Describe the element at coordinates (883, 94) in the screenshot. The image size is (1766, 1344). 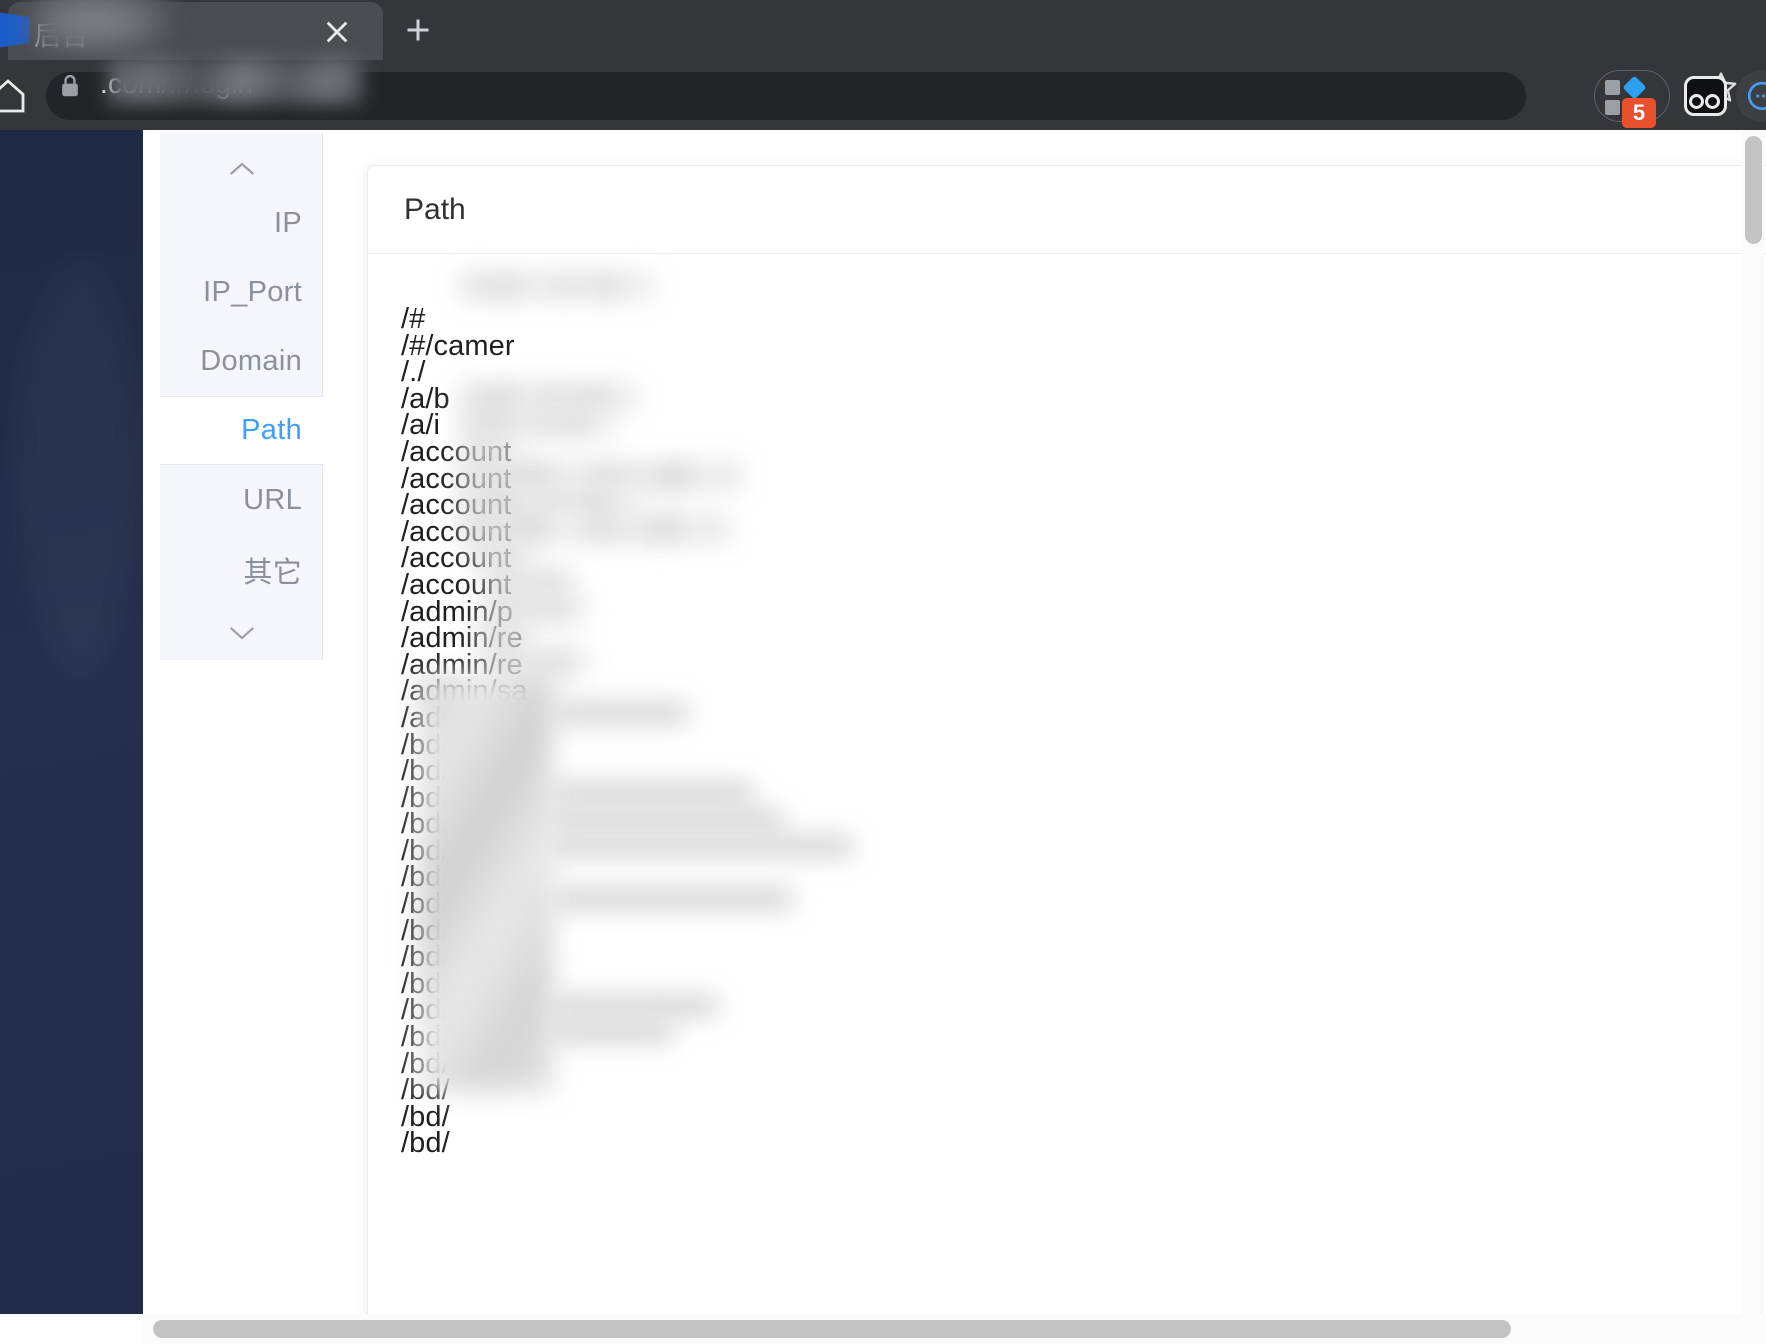
I see `browser-toolbar: .com/#/login 5` at that location.